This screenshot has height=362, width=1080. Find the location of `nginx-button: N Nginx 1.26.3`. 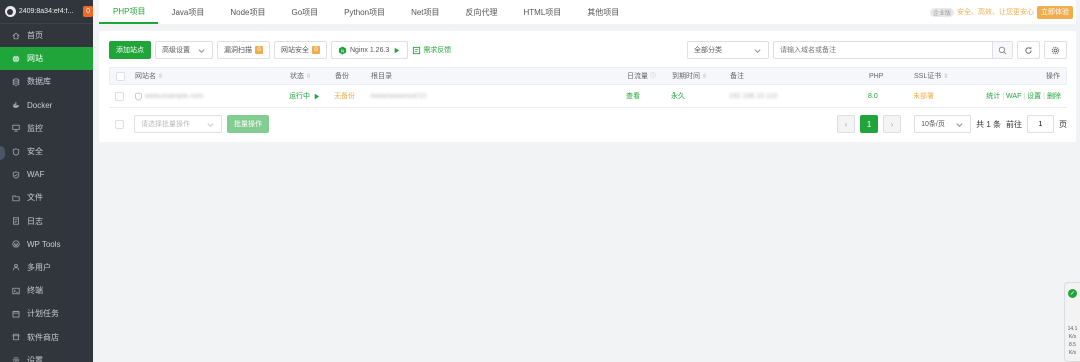

nginx-button: N Nginx 1.26.3 is located at coordinates (370, 50).